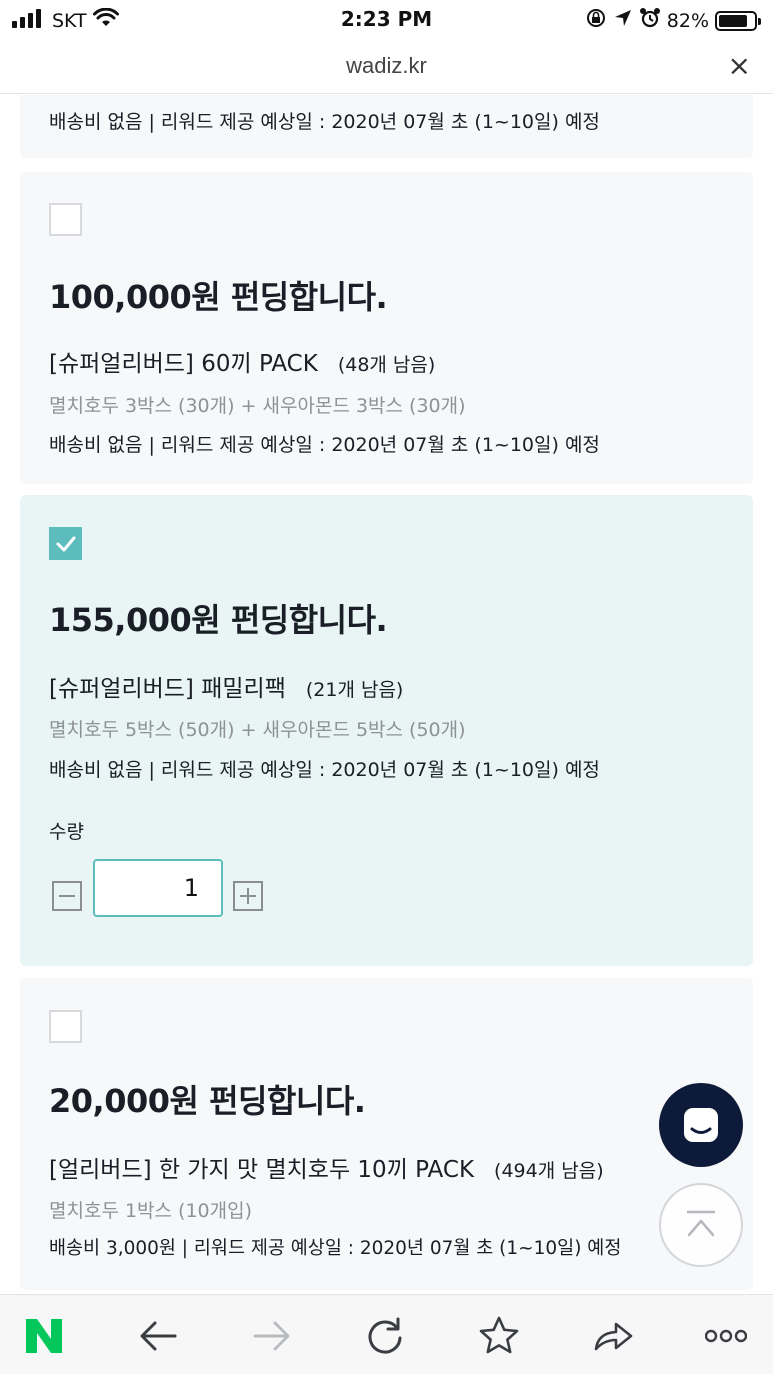  I want to click on chevron-up-icon, so click(701, 1223).